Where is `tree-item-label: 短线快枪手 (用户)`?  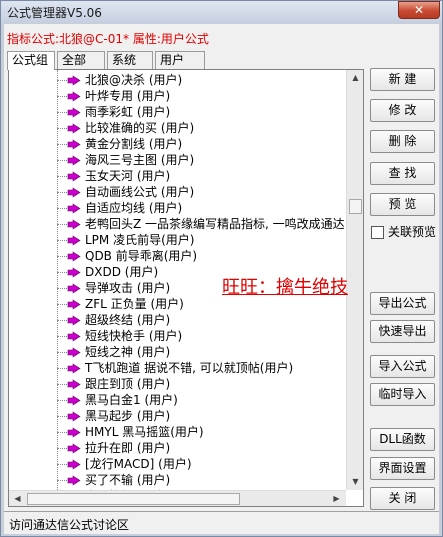 tree-item-label: 短线快枪手 (用户) is located at coordinates (134, 336).